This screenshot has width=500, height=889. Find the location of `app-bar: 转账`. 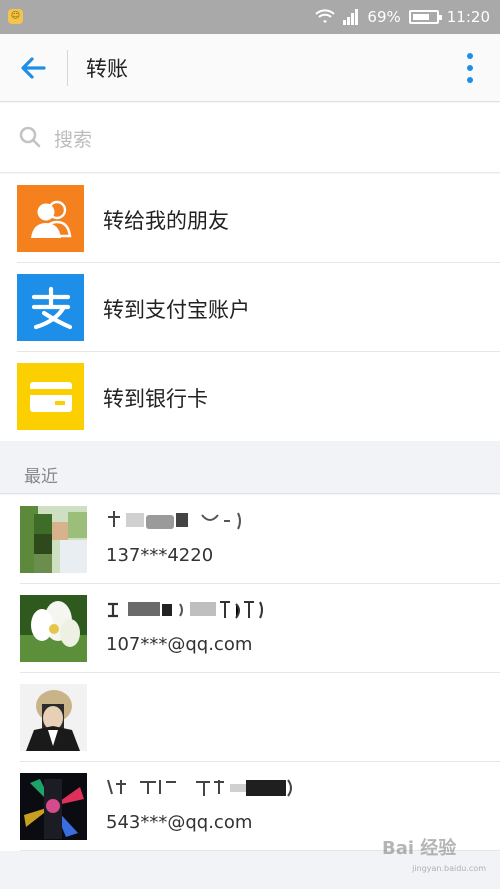

app-bar: 转账 is located at coordinates (250, 68).